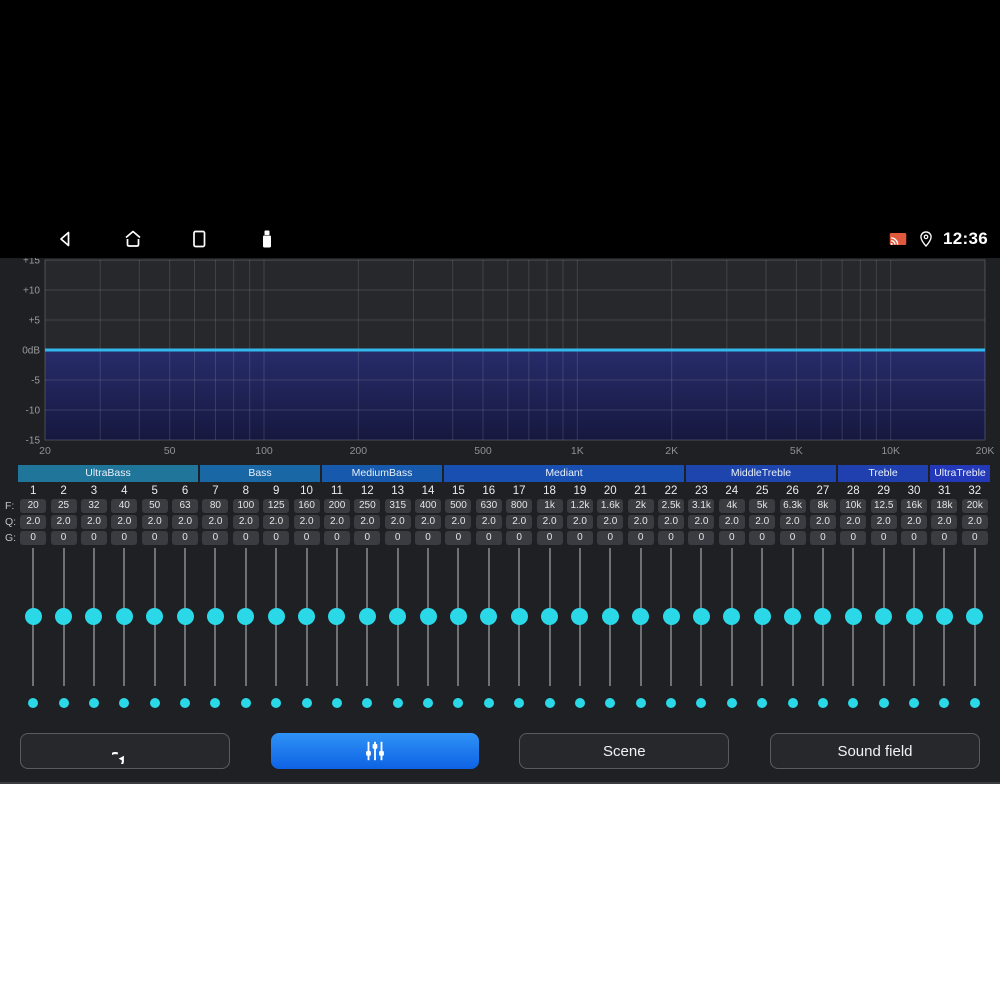  I want to click on home-icon, so click(133, 239).